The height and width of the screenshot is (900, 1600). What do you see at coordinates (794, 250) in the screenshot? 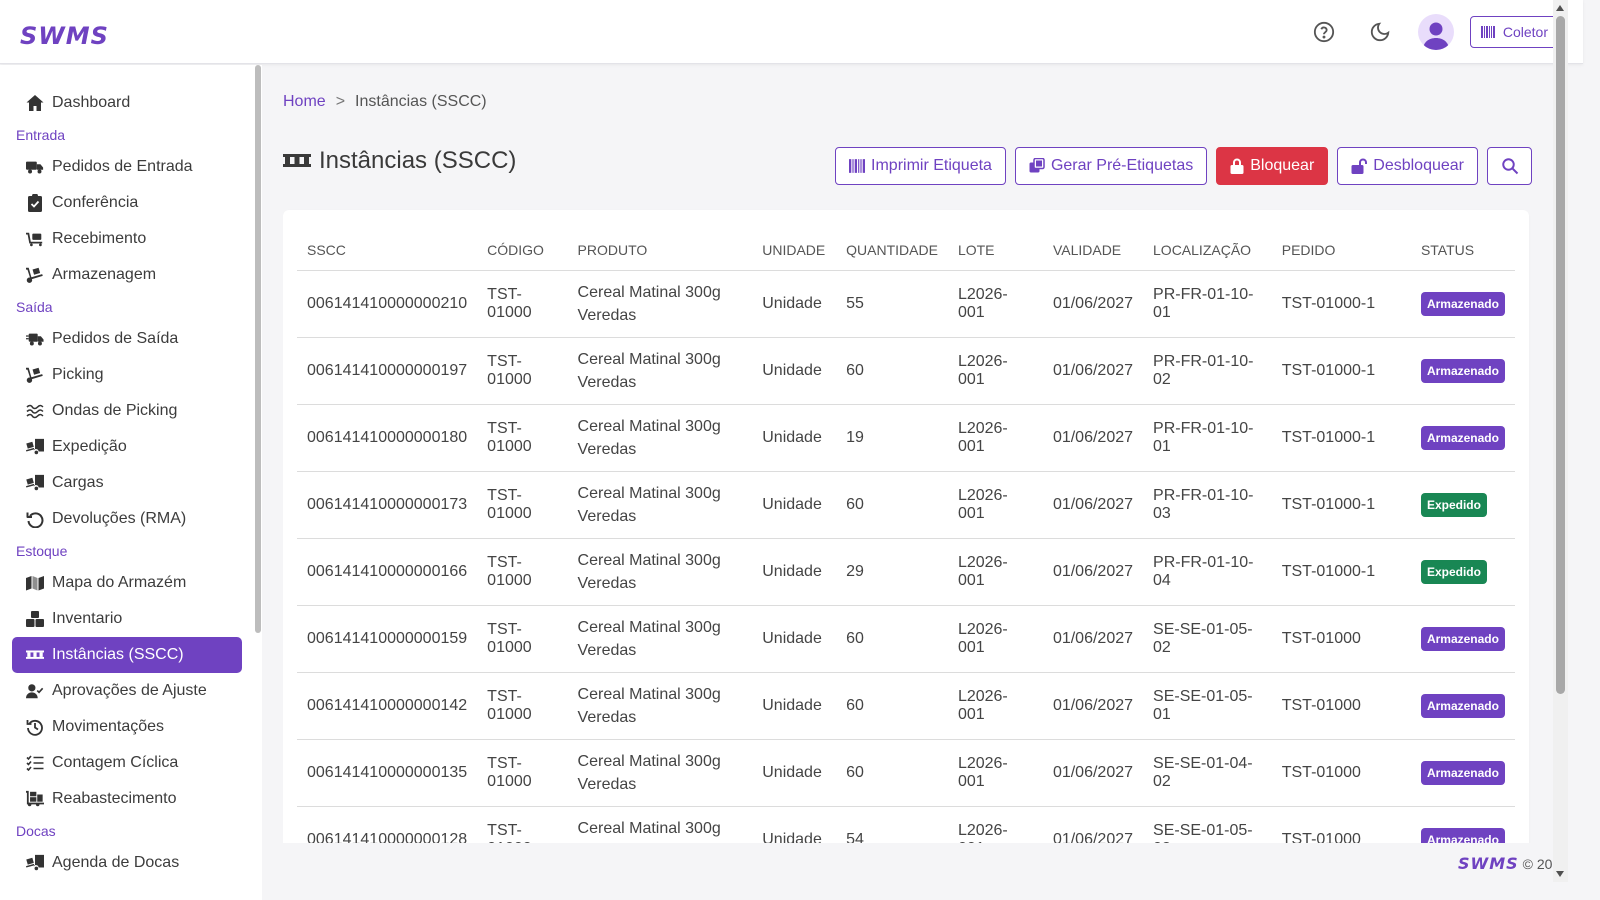
I see `column-header-unidade: Unidade` at bounding box center [794, 250].